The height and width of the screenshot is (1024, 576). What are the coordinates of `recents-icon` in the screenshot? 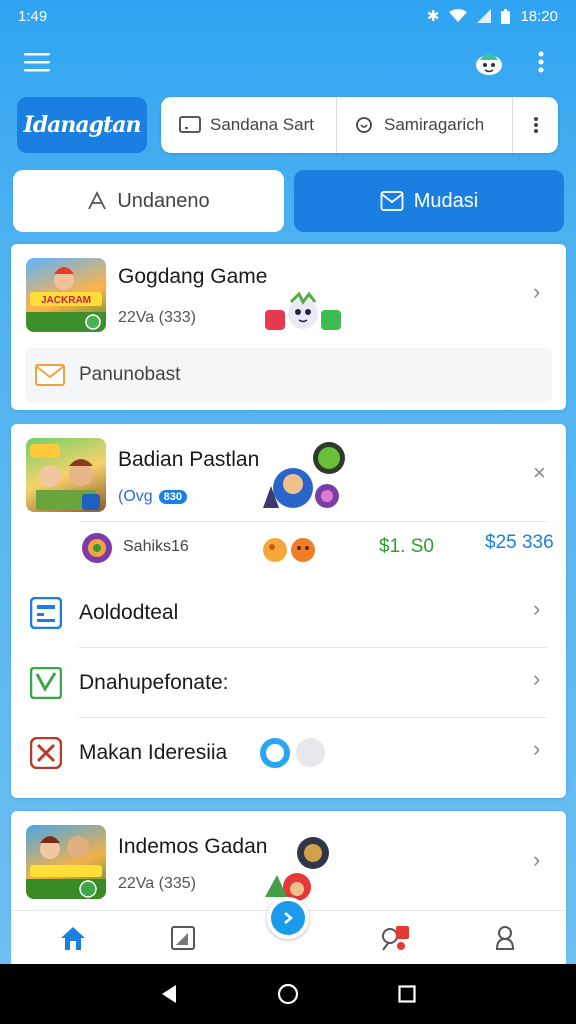 It's located at (407, 994).